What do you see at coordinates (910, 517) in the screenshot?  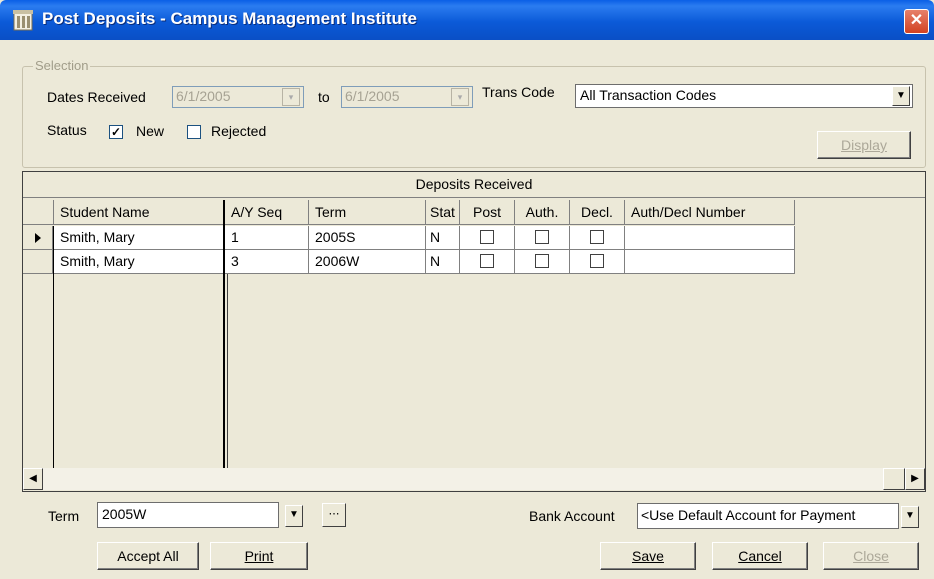 I see `bank-account-dropdown-arrow-icon: ▼` at bounding box center [910, 517].